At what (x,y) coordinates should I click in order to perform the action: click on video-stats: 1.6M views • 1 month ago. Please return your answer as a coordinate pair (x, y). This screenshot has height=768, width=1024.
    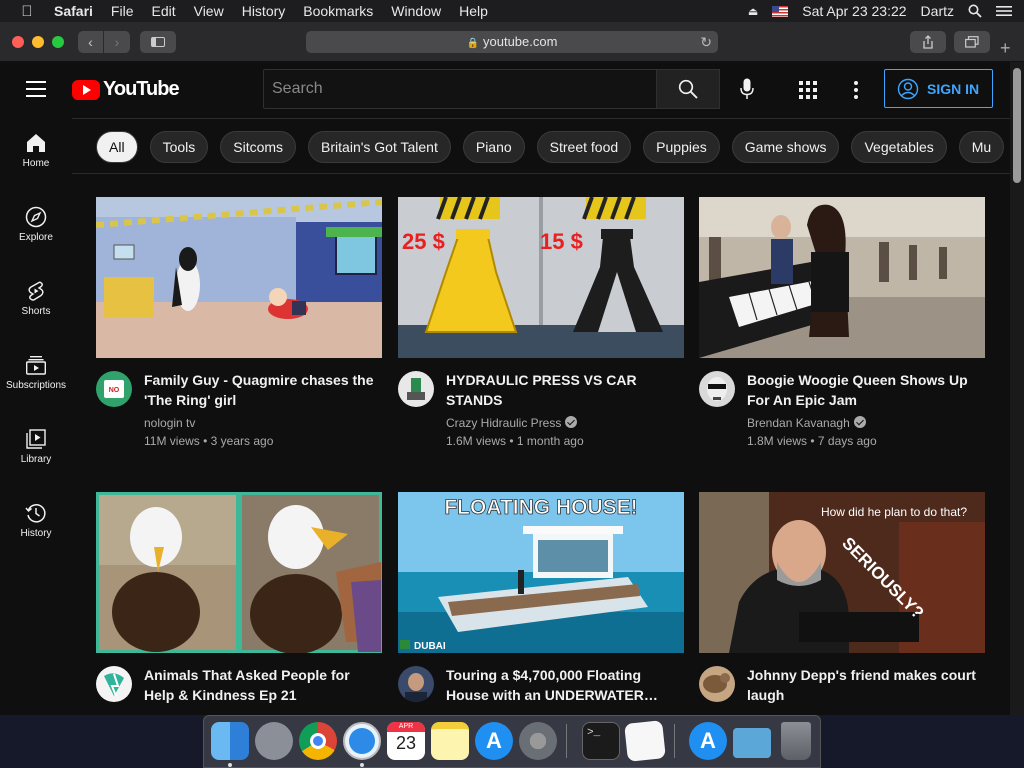
    Looking at the image, I should click on (515, 441).